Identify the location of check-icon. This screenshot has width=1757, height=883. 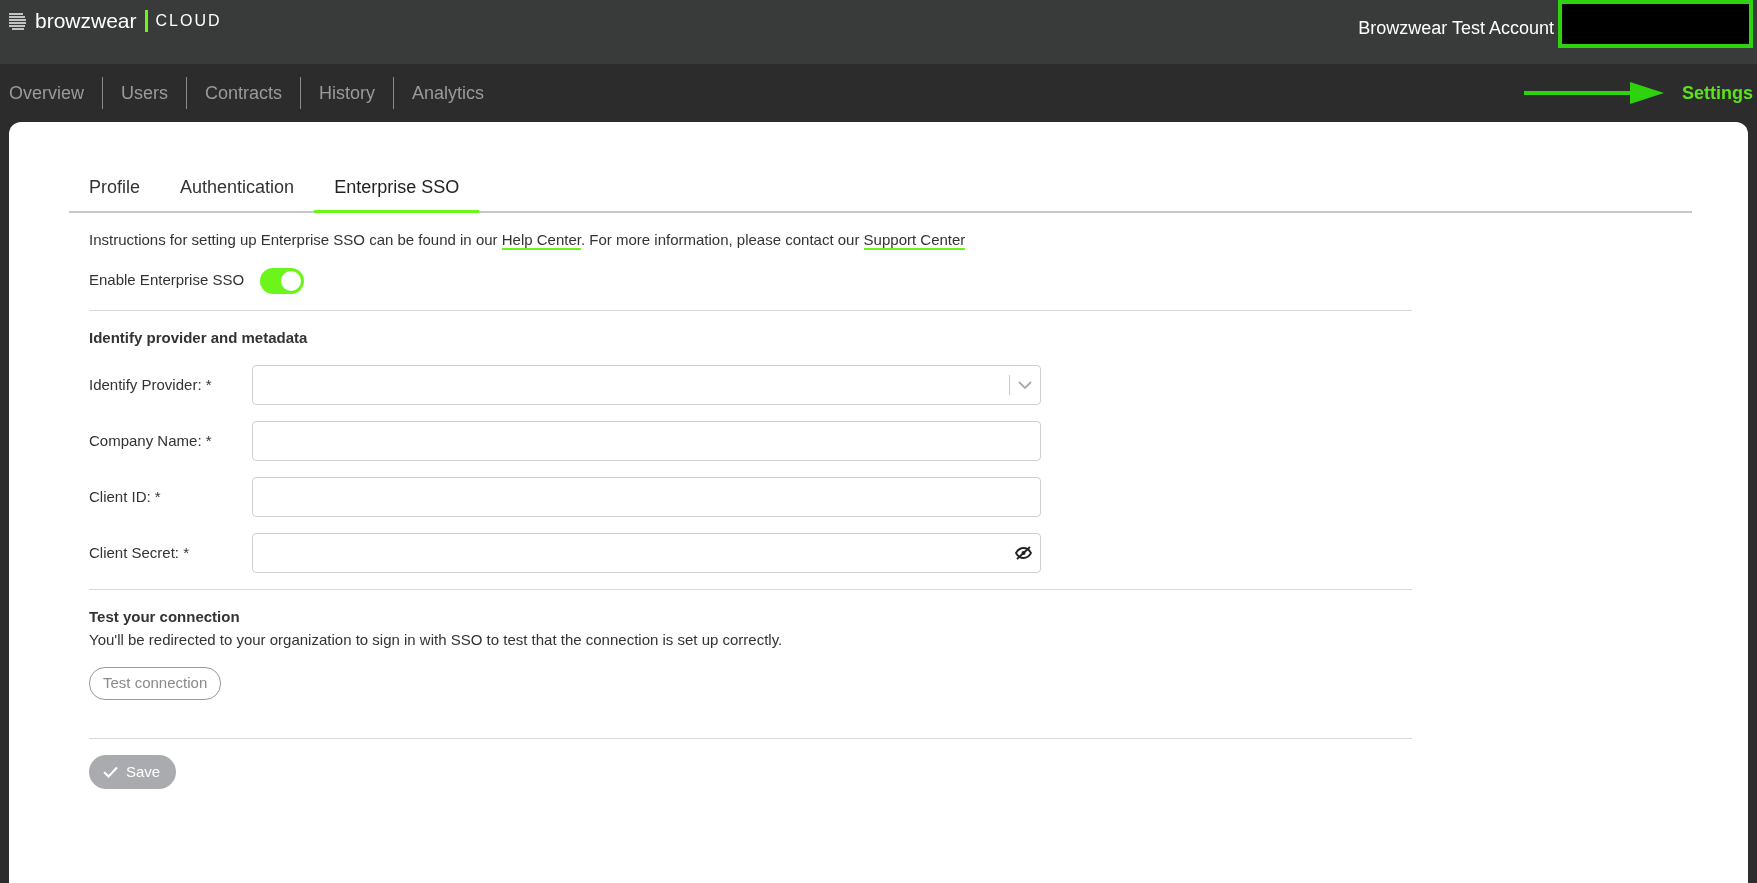
(110, 771).